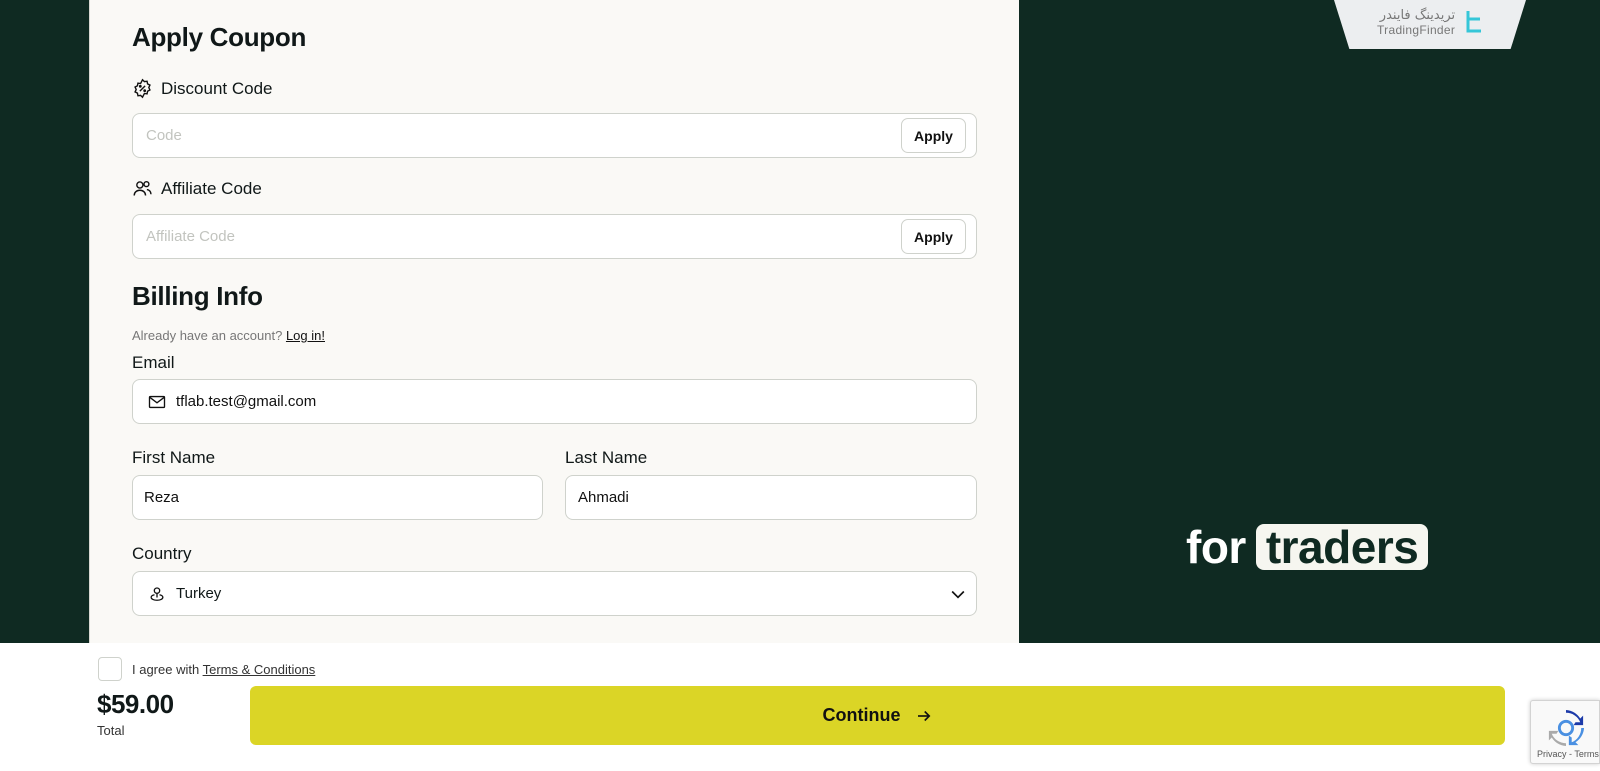 This screenshot has height=771, width=1600. I want to click on affiliate-code-label: Affiliate Code, so click(197, 188).